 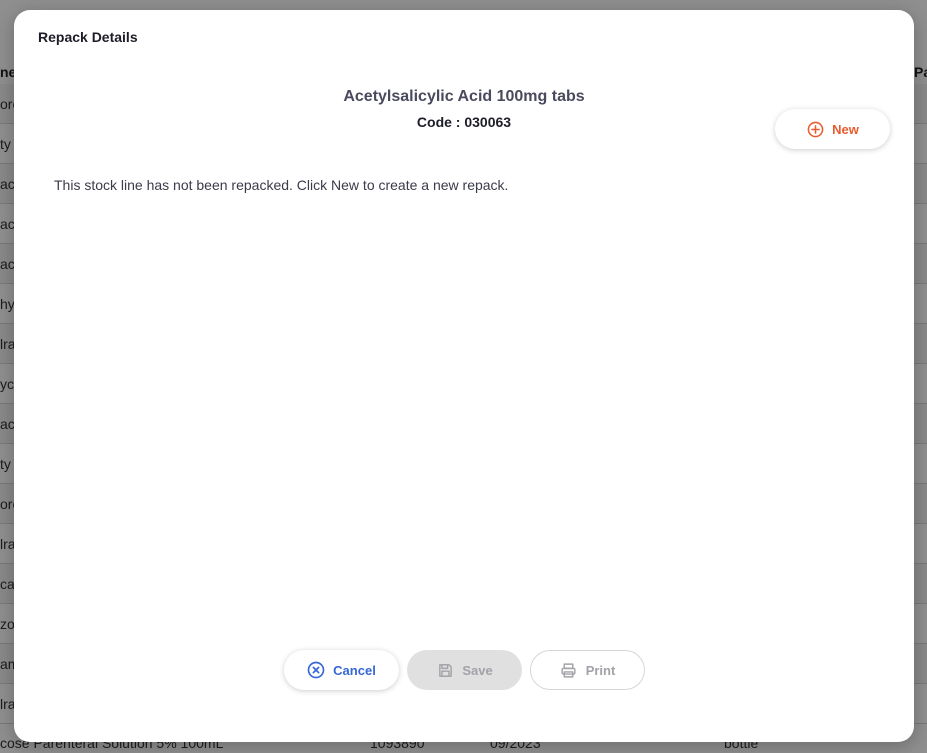 I want to click on save-button: Save, so click(x=464, y=670).